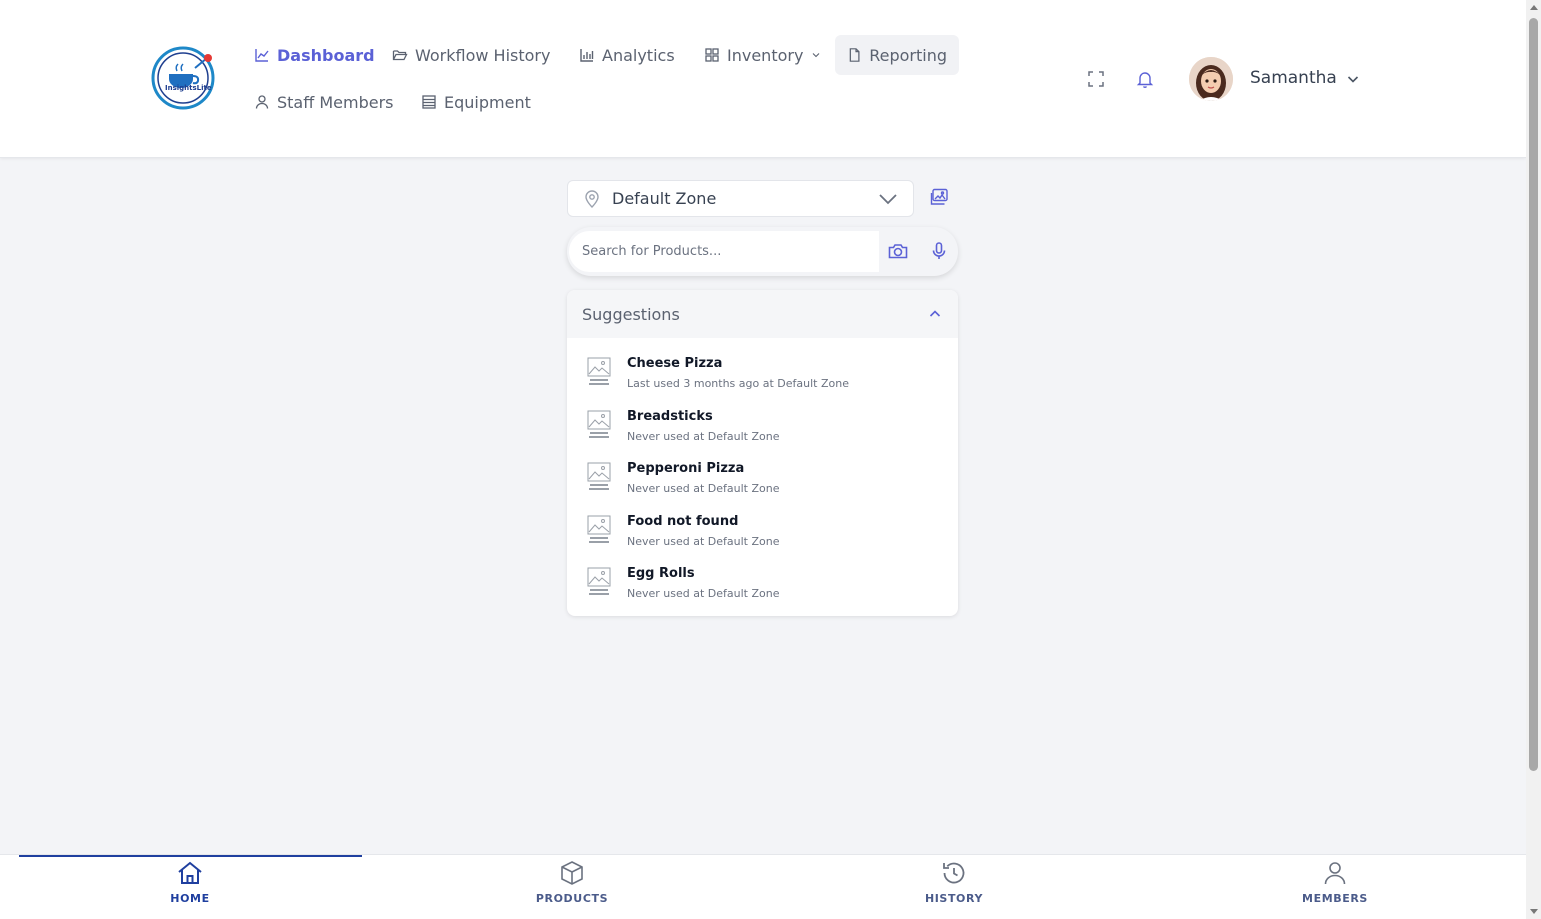 This screenshot has height=919, width=1541. Describe the element at coordinates (1335, 898) in the screenshot. I see `bottom-nav-members-label: MEMBERS` at that location.